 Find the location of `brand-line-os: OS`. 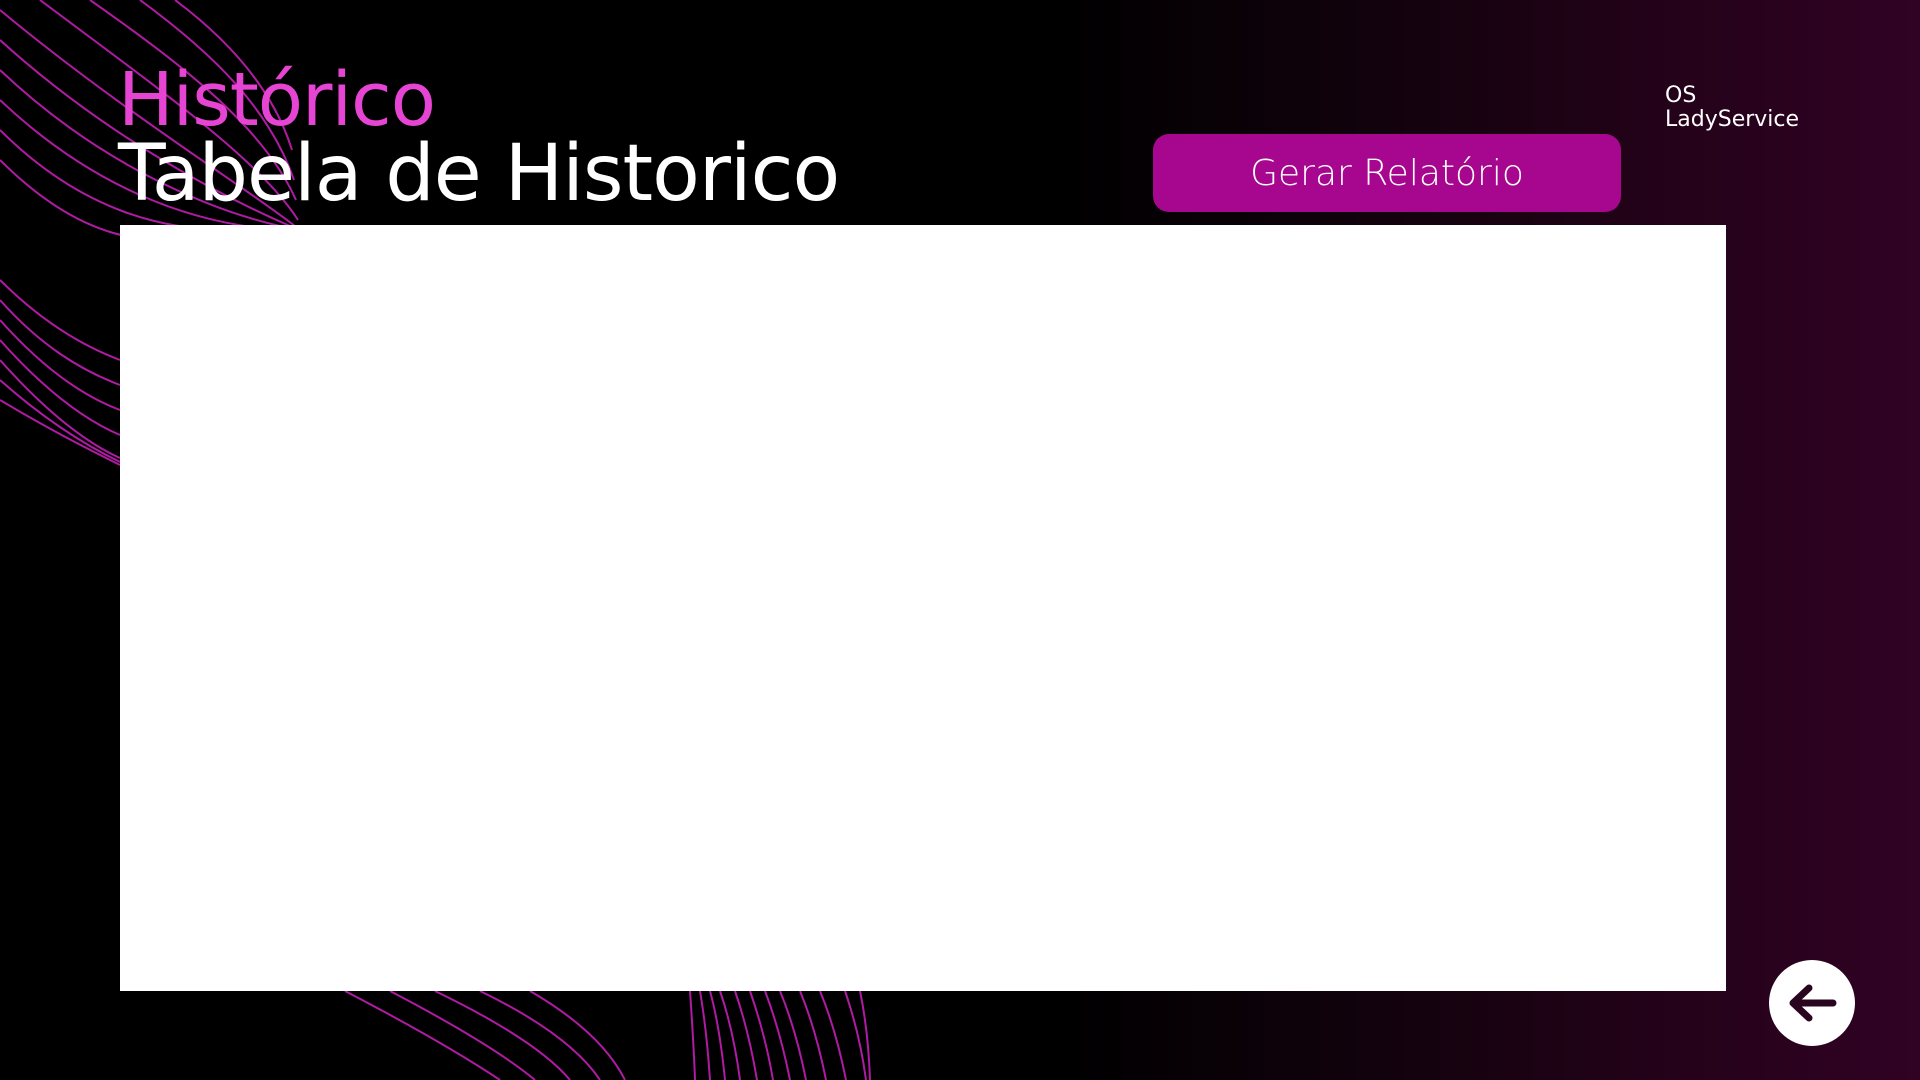

brand-line-os: OS is located at coordinates (1681, 95).